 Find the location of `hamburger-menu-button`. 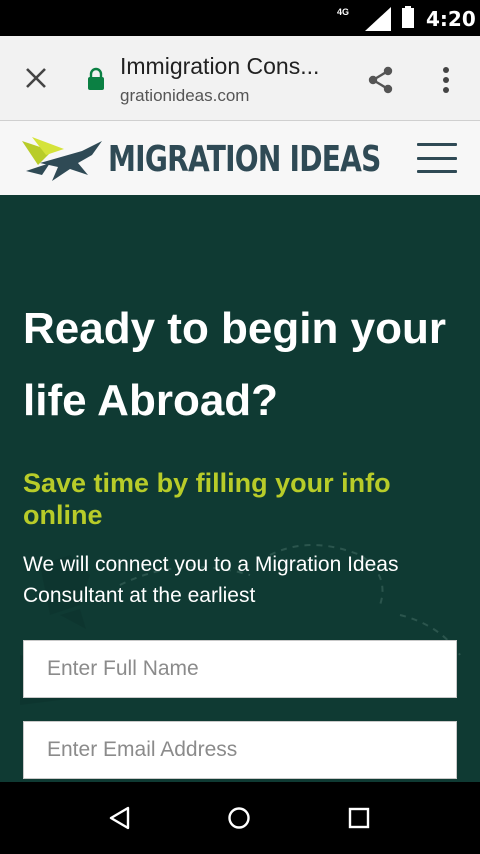

hamburger-menu-button is located at coordinates (437, 158).